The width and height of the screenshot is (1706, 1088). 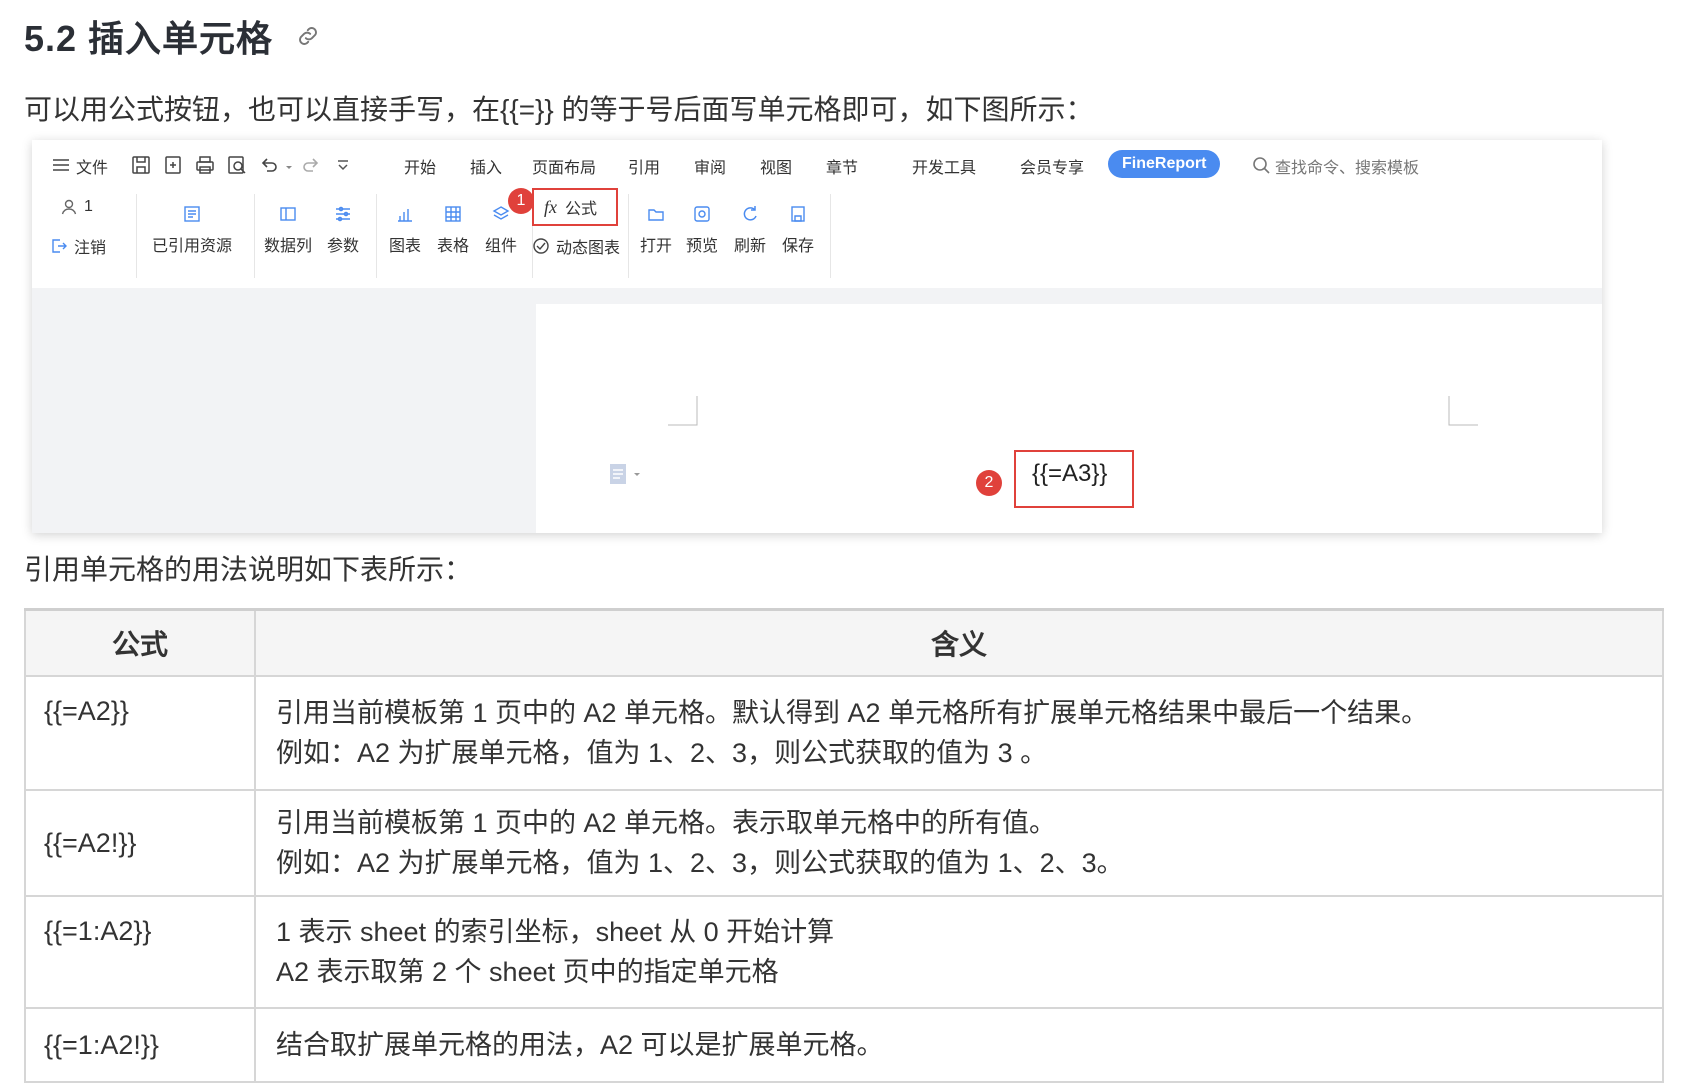 What do you see at coordinates (666, 823) in the screenshot?
I see `meaning-line: 引用当前模板第 1 页中的 A2 单元格。表示取单元格中的所有值。` at bounding box center [666, 823].